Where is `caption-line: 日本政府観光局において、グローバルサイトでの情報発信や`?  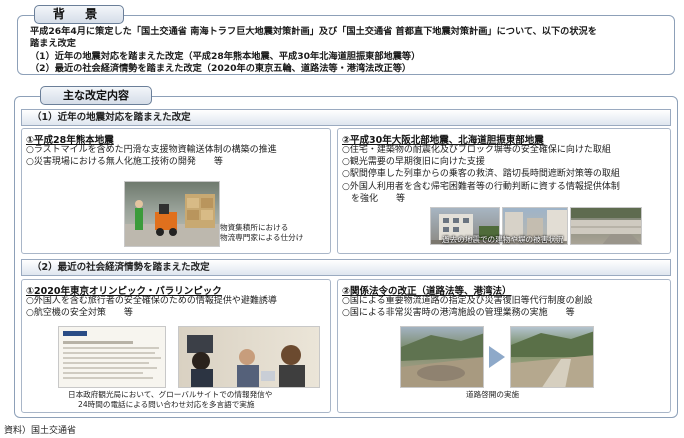 caption-line: 日本政府観光局において、グローバルサイトでの情報発信や is located at coordinates (170, 394).